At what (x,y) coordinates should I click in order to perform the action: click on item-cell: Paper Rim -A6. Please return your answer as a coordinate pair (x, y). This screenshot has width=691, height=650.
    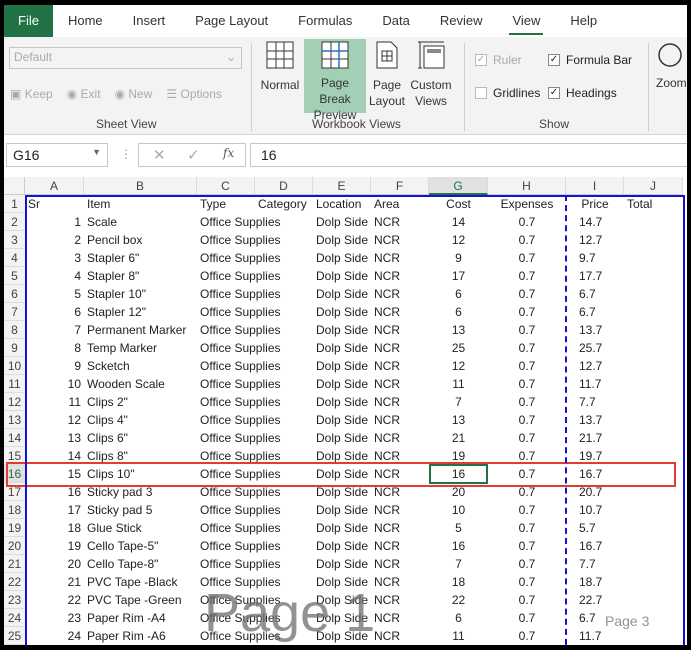
    Looking at the image, I should click on (140, 636).